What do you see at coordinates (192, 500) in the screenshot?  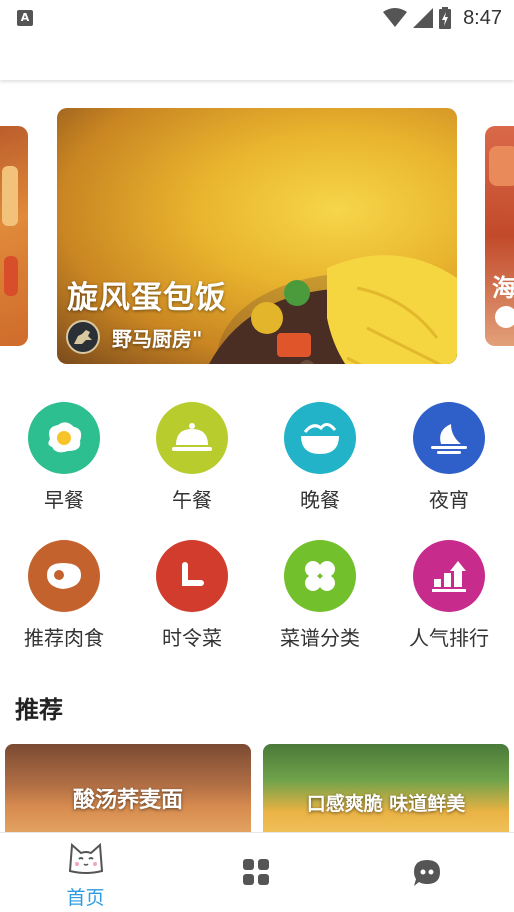 I see `category-label: 午餐` at bounding box center [192, 500].